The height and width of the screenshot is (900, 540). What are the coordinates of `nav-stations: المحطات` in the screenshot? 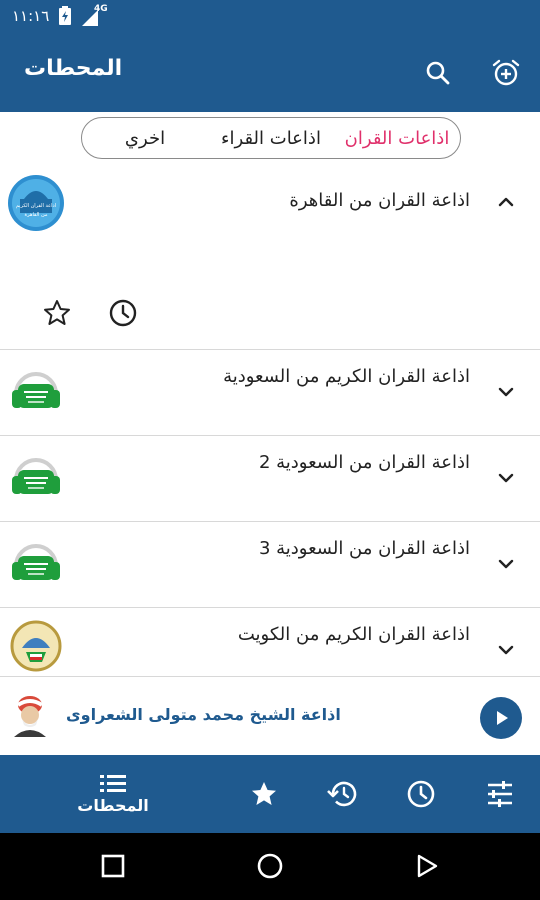 It's located at (113, 794).